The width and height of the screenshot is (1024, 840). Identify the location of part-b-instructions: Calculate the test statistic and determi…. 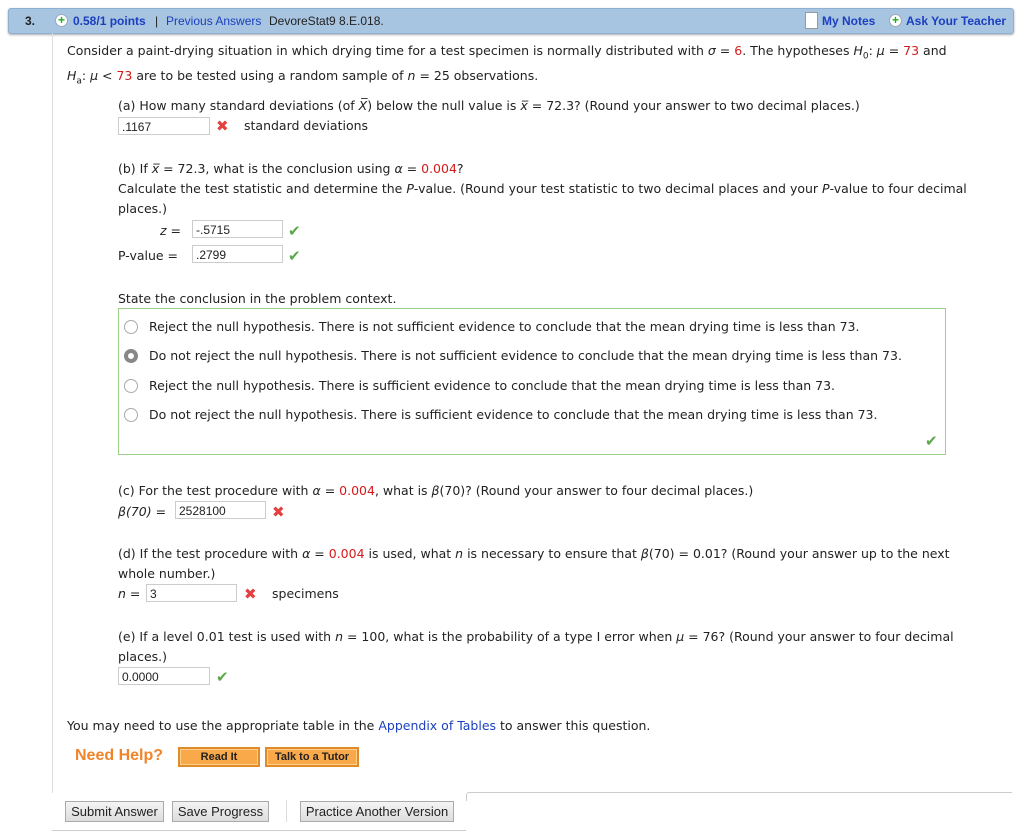
(542, 188).